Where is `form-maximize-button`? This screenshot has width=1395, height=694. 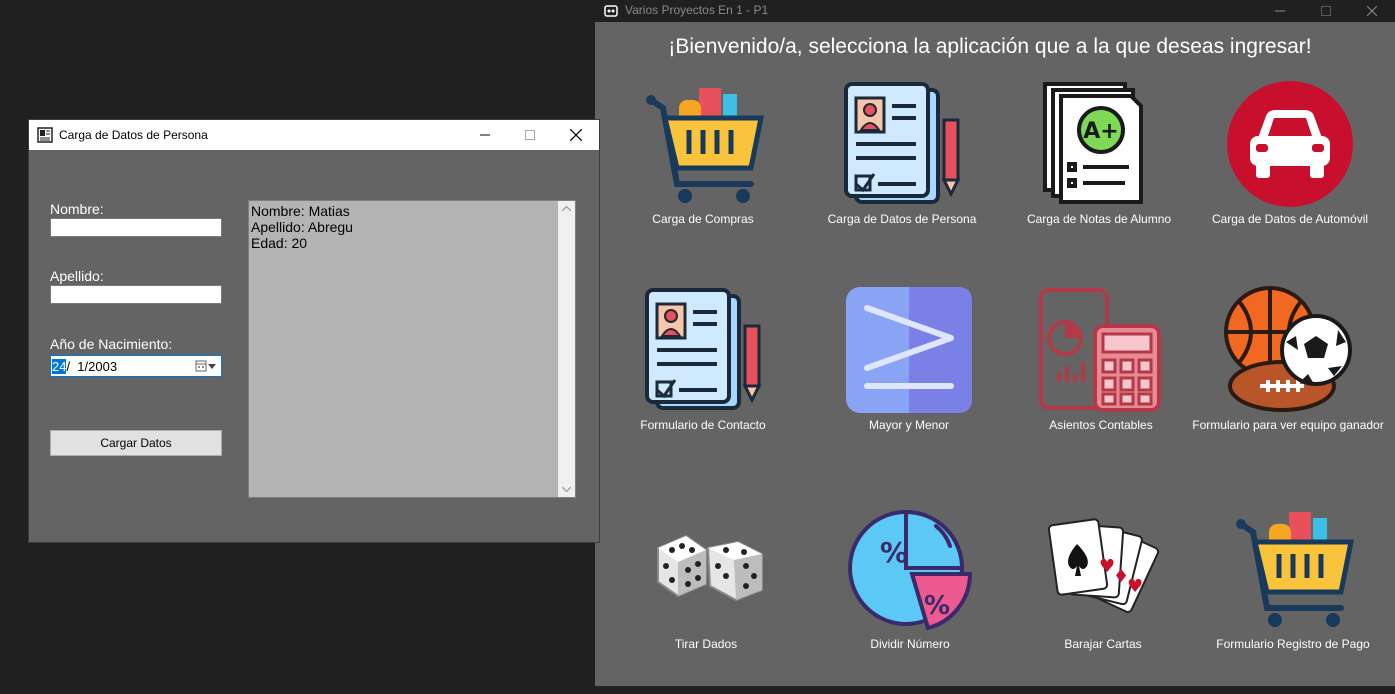
form-maximize-button is located at coordinates (530, 135).